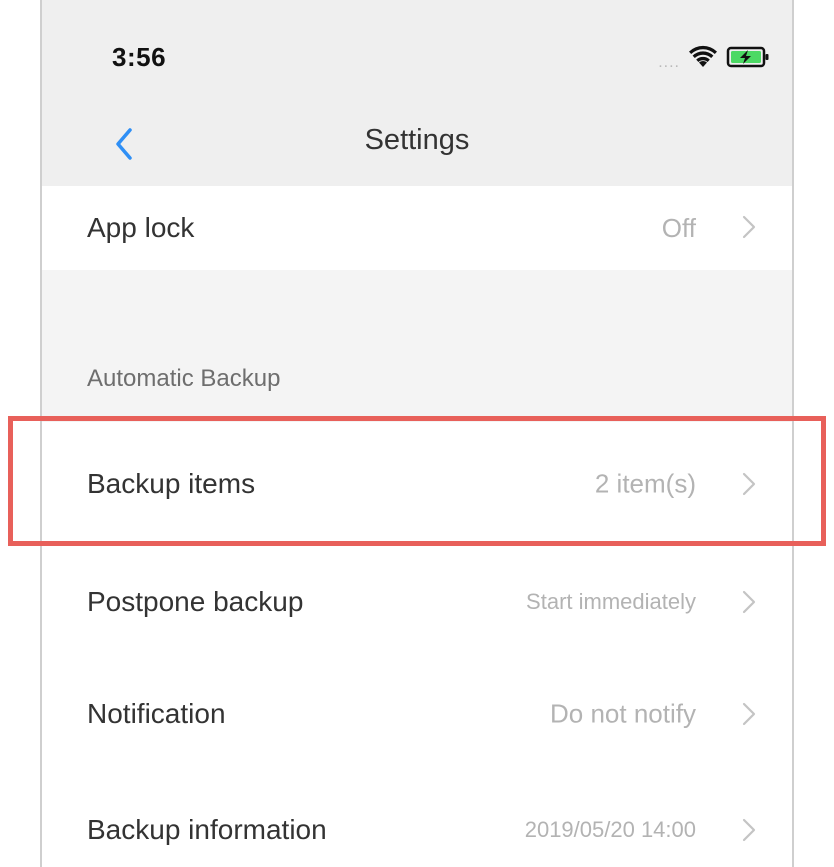 The width and height of the screenshot is (834, 867). Describe the element at coordinates (207, 829) in the screenshot. I see `row-label: Backup information` at that location.